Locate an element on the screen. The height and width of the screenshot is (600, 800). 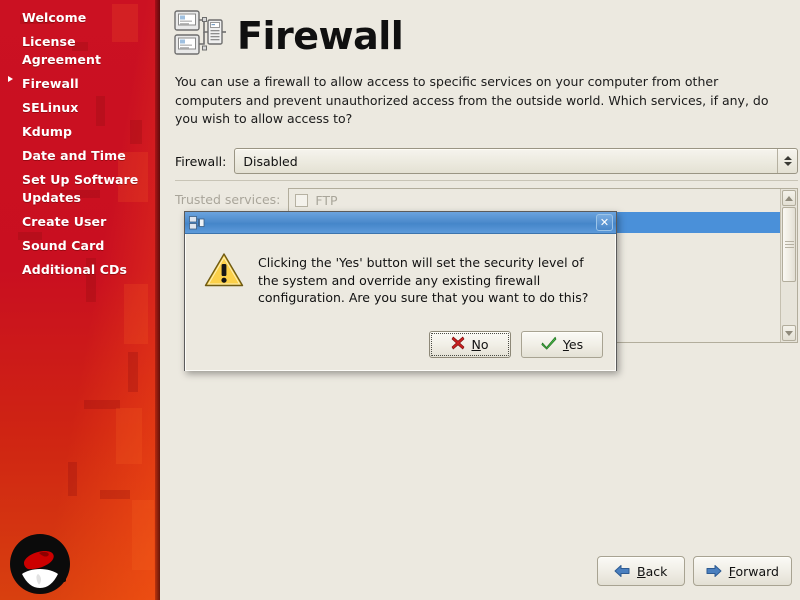
sidebar-item-date-and-time: Date and Time is located at coordinates (80, 156).